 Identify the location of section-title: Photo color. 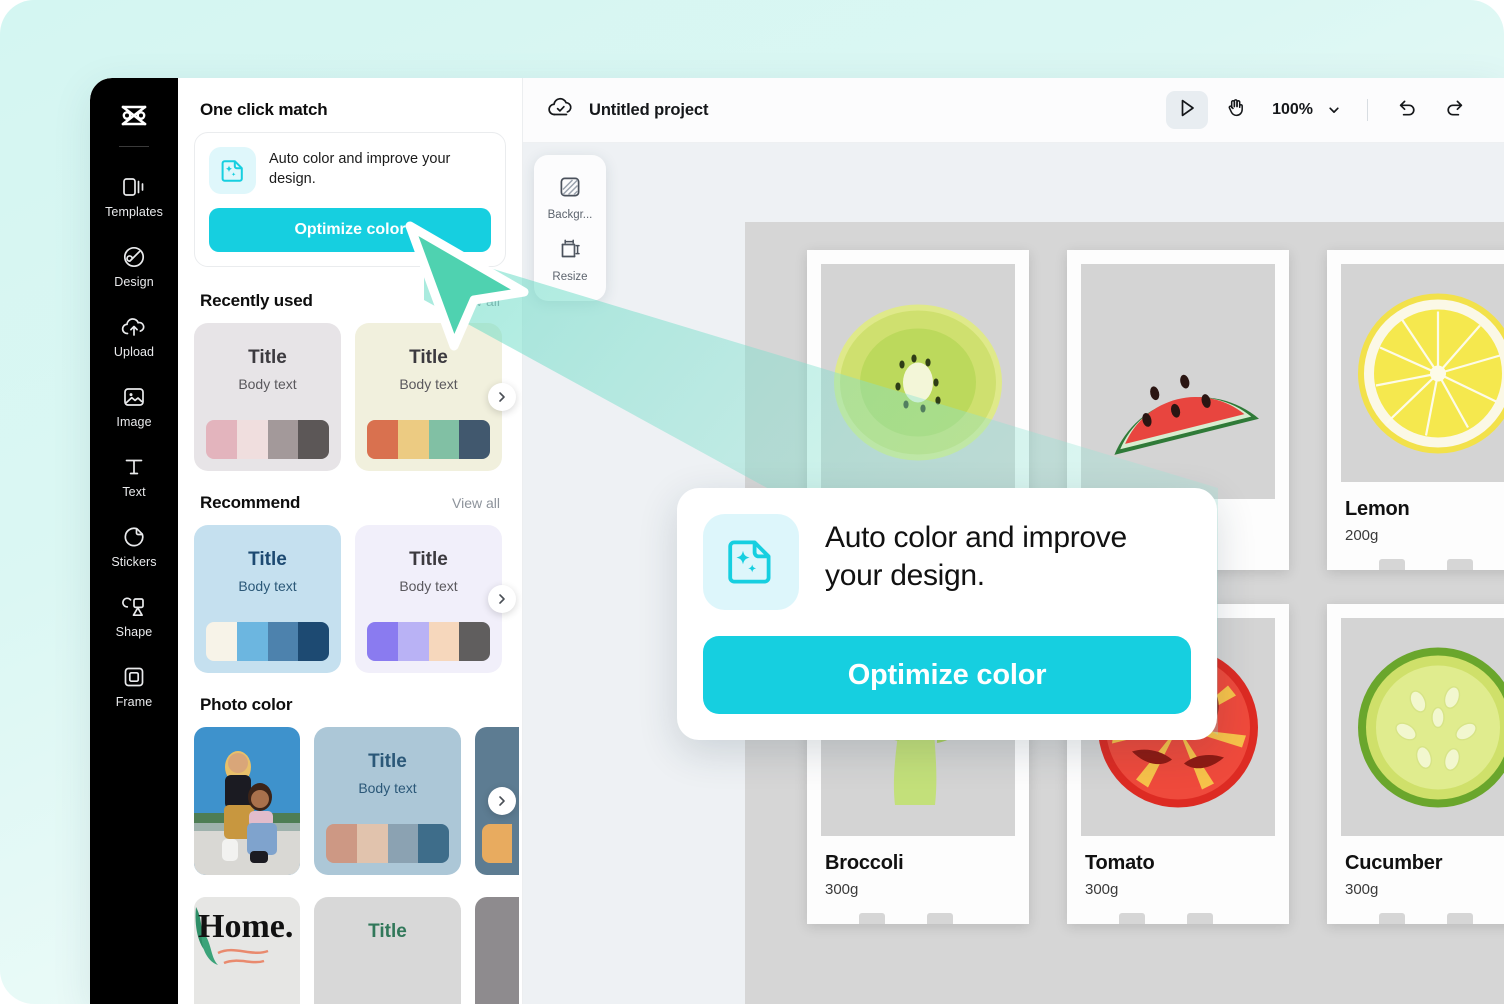
(246, 704).